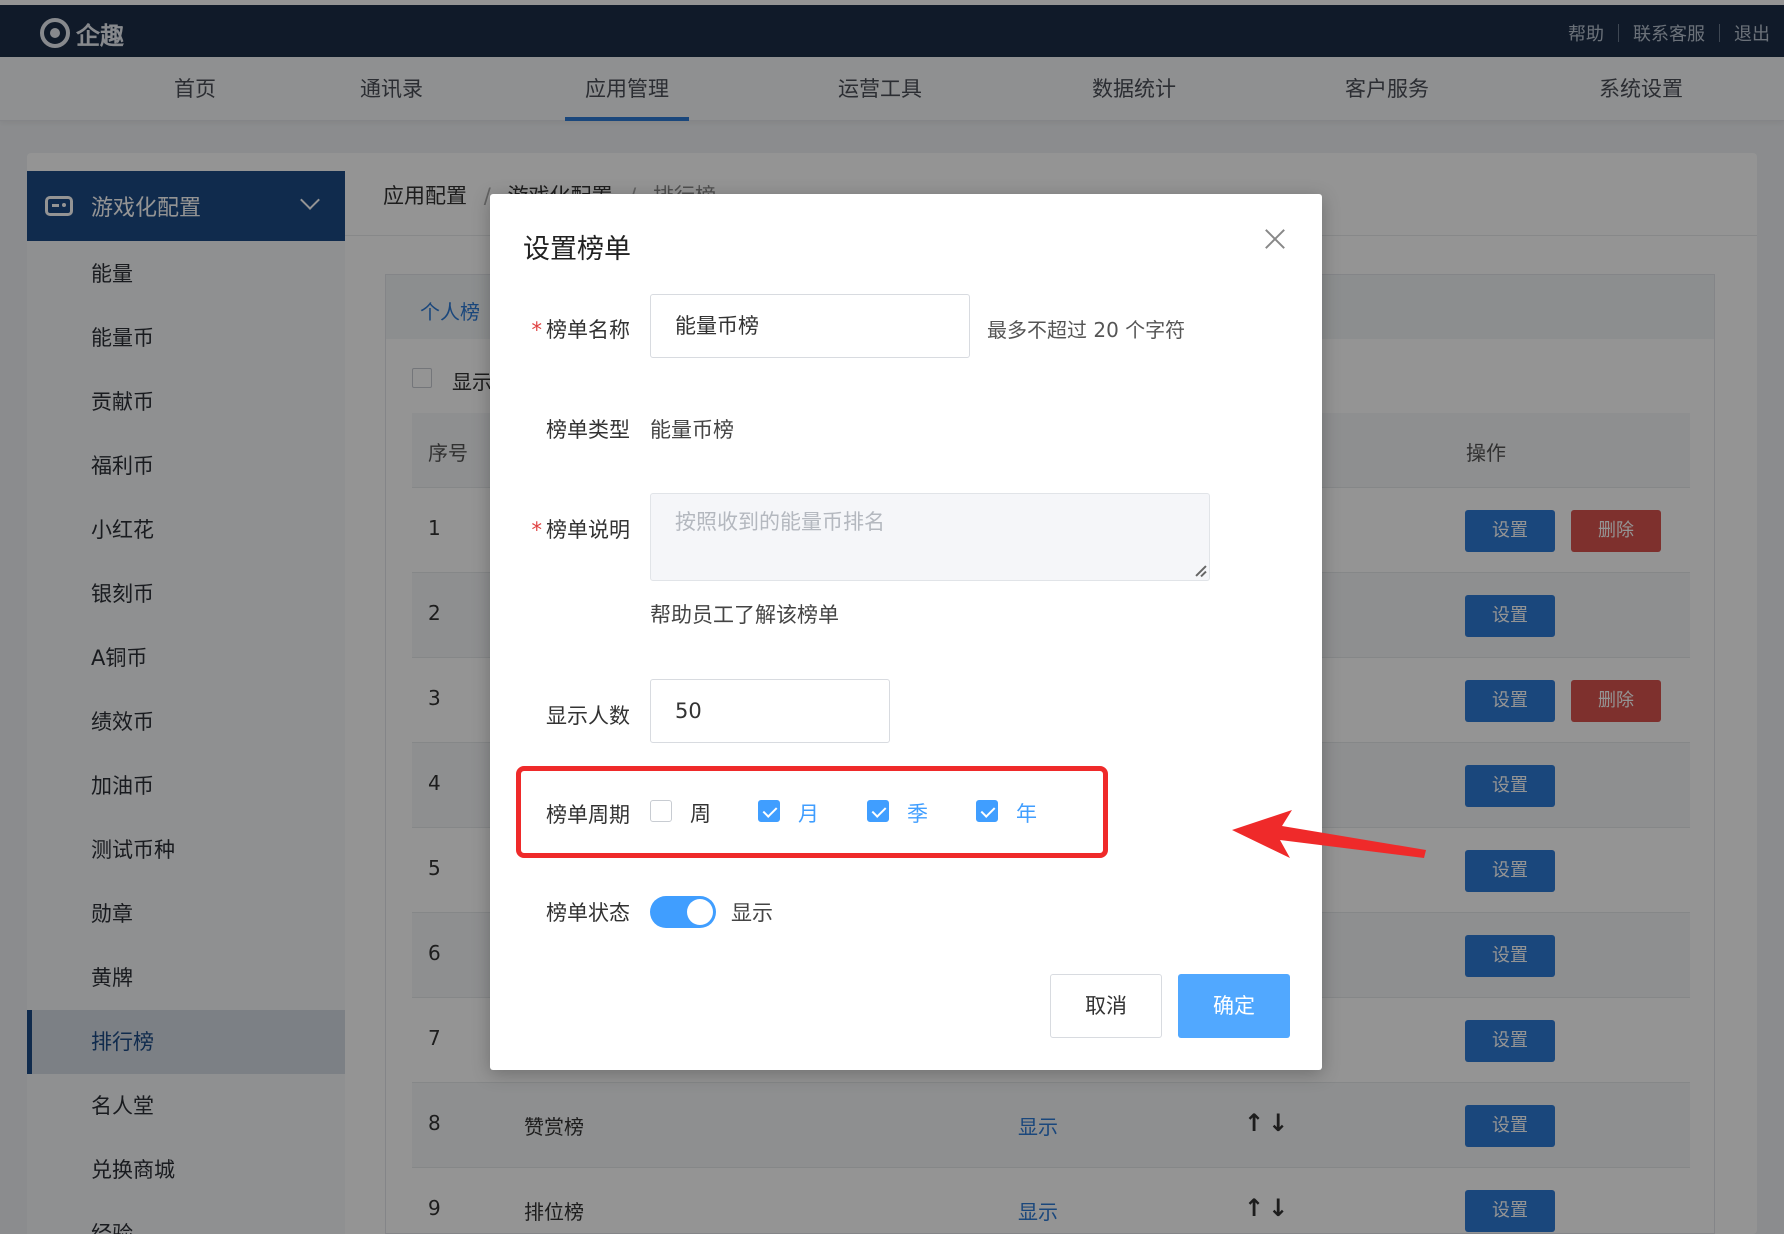 The width and height of the screenshot is (1784, 1234). I want to click on close-icon, so click(1275, 239).